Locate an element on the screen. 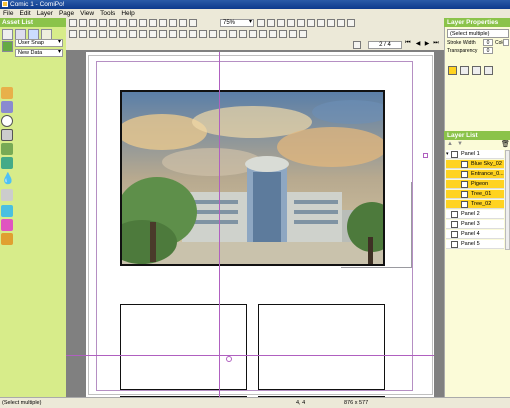  eye-icon is located at coordinates (452, 70).